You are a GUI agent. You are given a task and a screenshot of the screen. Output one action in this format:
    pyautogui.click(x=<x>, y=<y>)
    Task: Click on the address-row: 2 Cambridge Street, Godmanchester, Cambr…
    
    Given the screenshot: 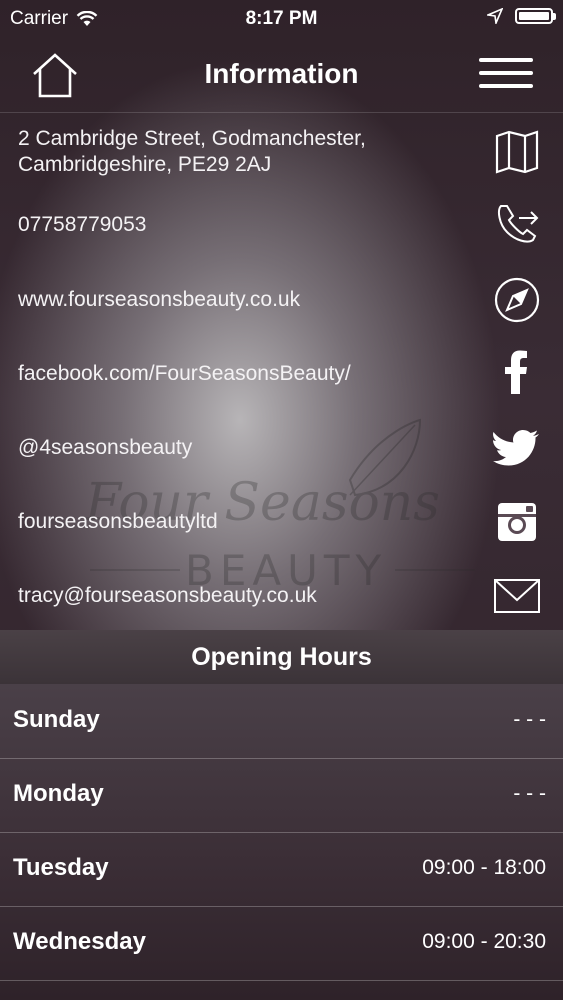 What is the action you would take?
    pyautogui.click(x=281, y=153)
    